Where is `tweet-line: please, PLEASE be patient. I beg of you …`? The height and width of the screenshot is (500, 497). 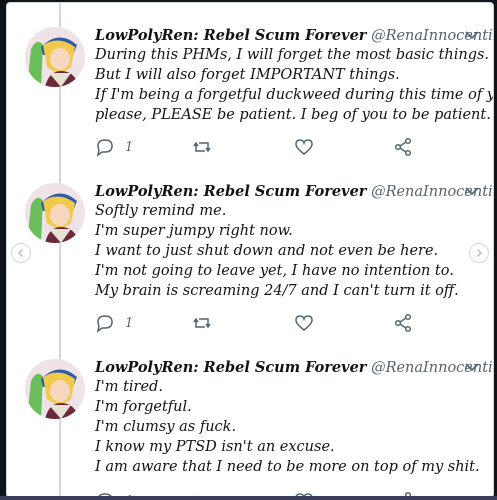 tweet-line: please, PLEASE be patient. I beg of you … is located at coordinates (293, 115).